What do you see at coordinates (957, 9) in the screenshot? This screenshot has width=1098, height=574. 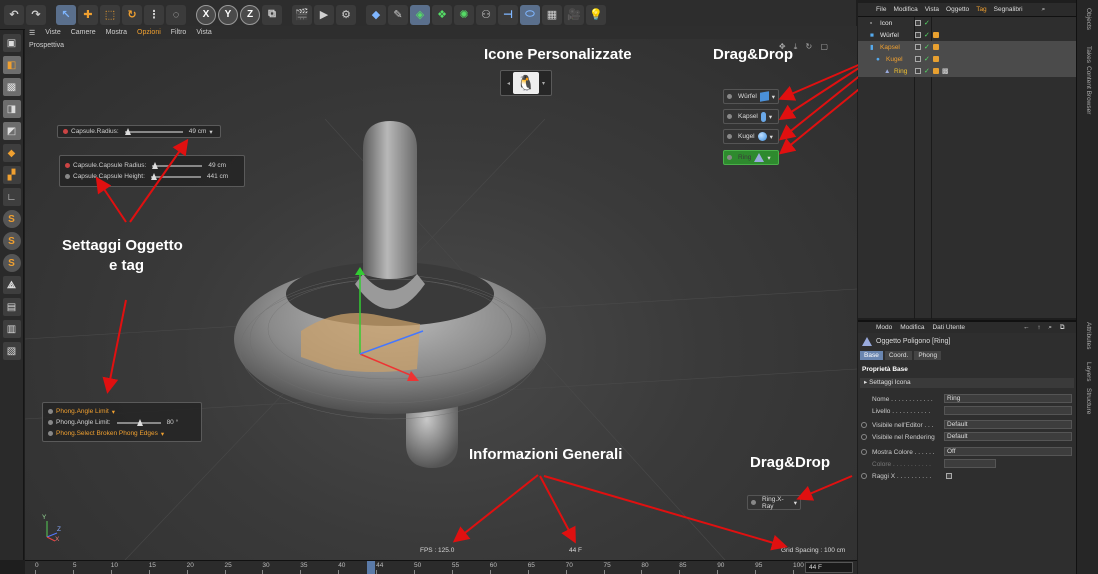 I see `menu-oggetto: Oggetto` at bounding box center [957, 9].